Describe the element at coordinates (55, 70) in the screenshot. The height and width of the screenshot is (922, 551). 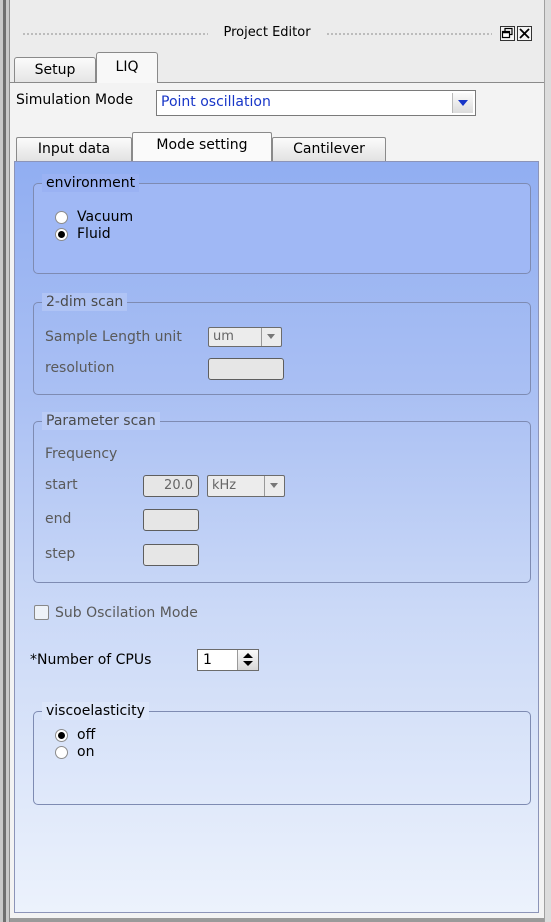
I see `tab-setup: Setup` at that location.